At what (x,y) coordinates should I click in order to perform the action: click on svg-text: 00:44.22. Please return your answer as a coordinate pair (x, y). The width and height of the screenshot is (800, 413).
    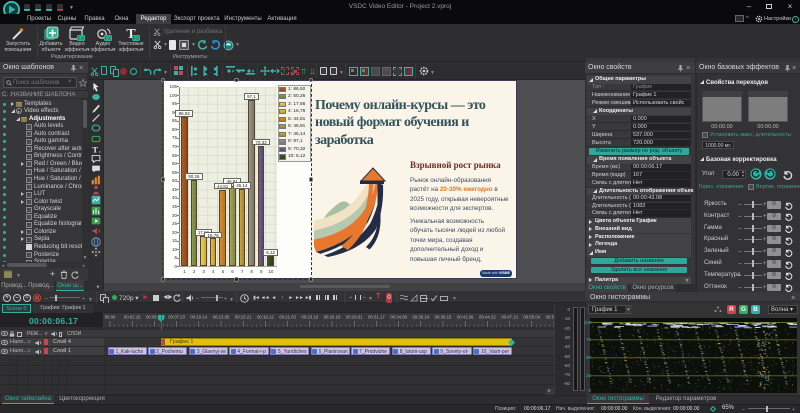
    Looking at the image, I should click on (487, 317).